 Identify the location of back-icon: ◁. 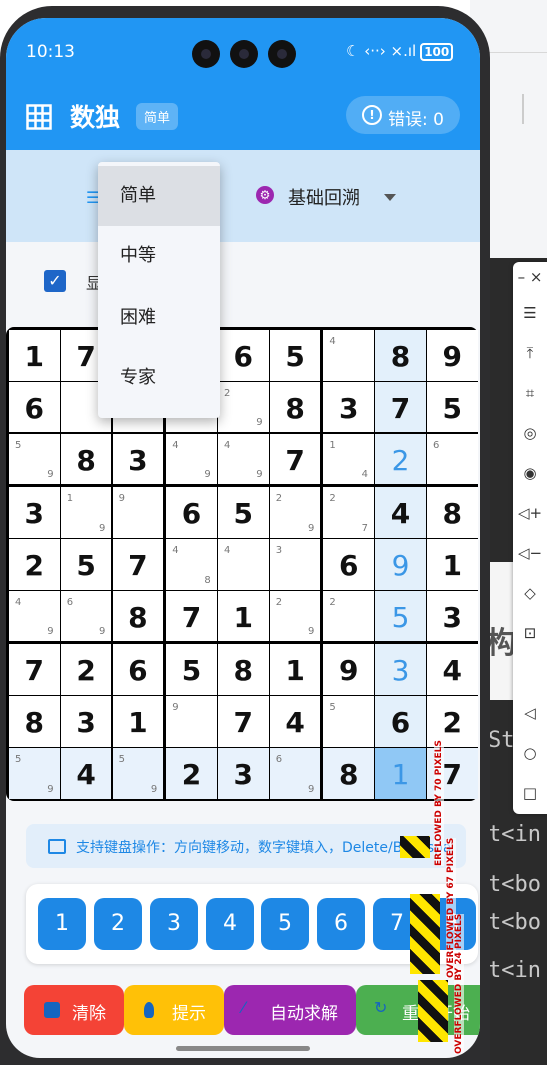
(530, 713).